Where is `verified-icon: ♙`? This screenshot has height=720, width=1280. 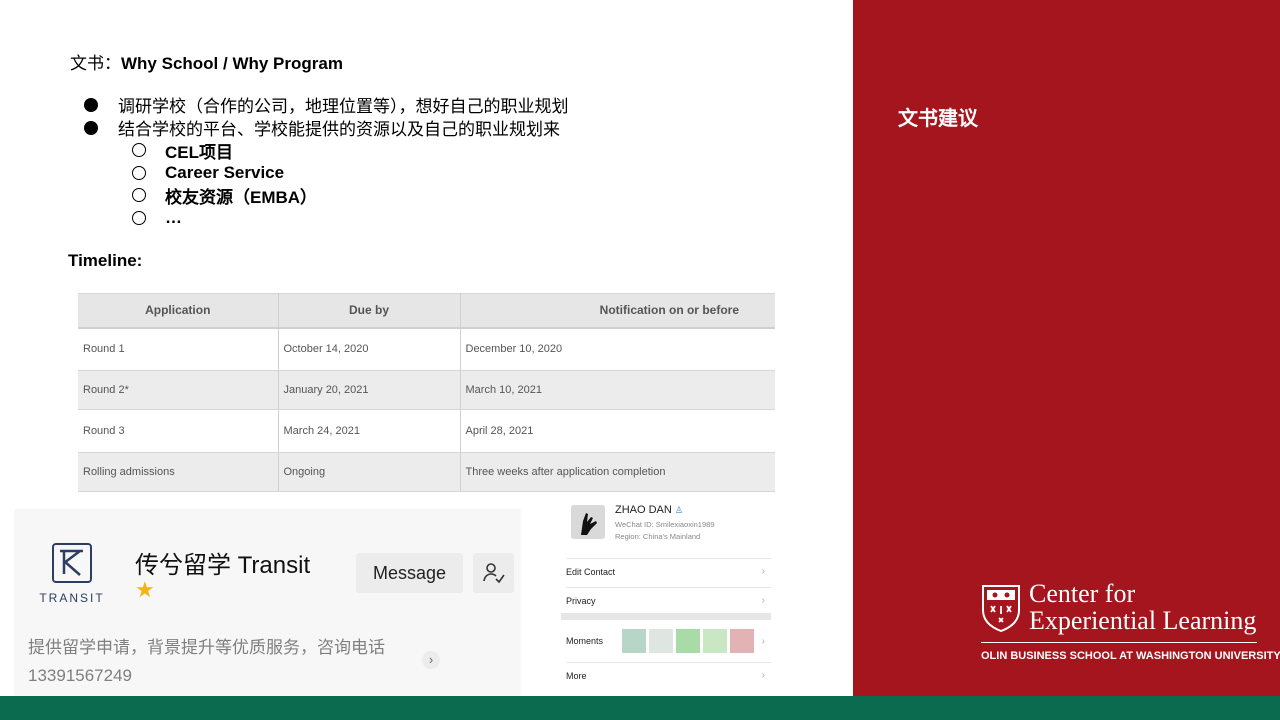
verified-icon: ♙ is located at coordinates (678, 510).